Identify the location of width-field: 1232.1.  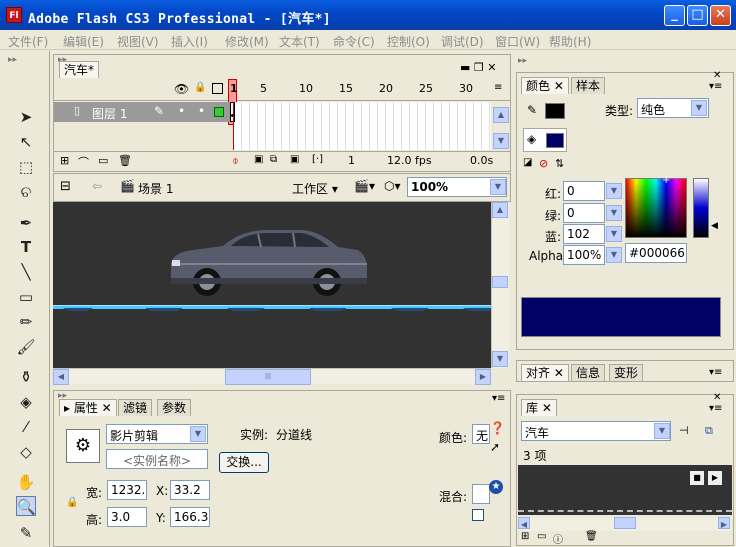
(127, 490).